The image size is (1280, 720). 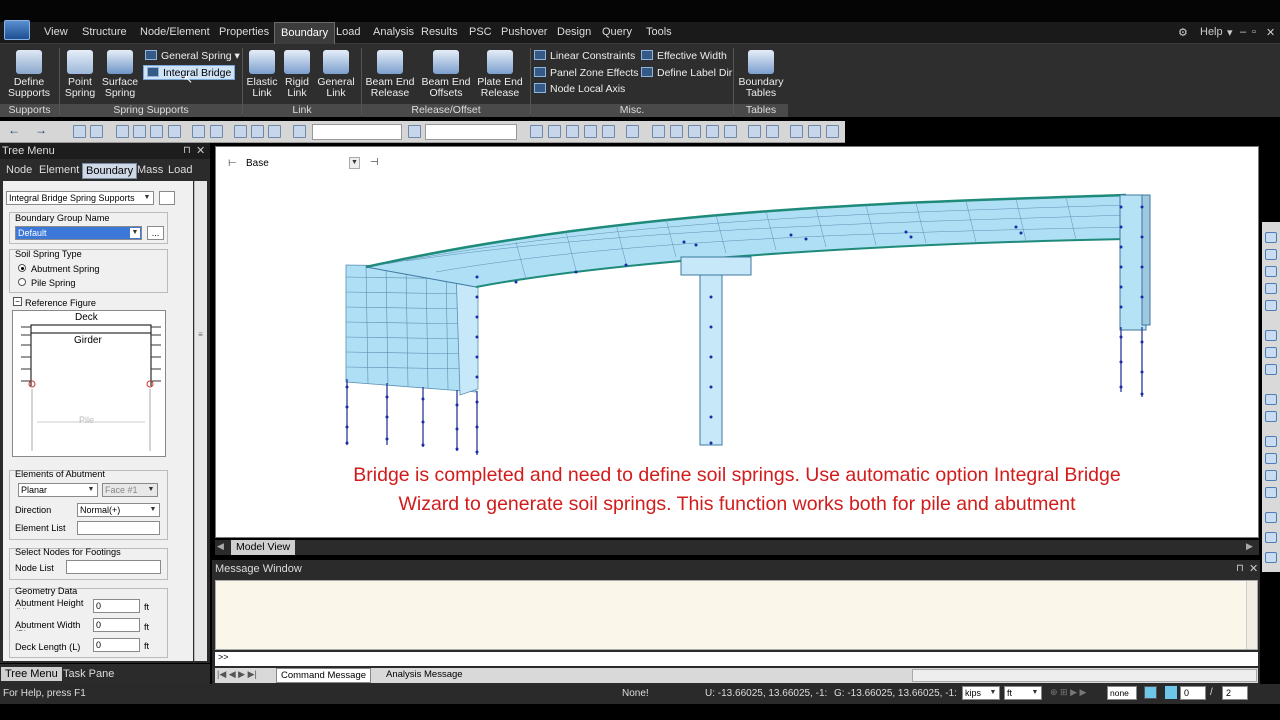 What do you see at coordinates (78, 233) in the screenshot?
I see `boundary-group-select: Default ▼` at bounding box center [78, 233].